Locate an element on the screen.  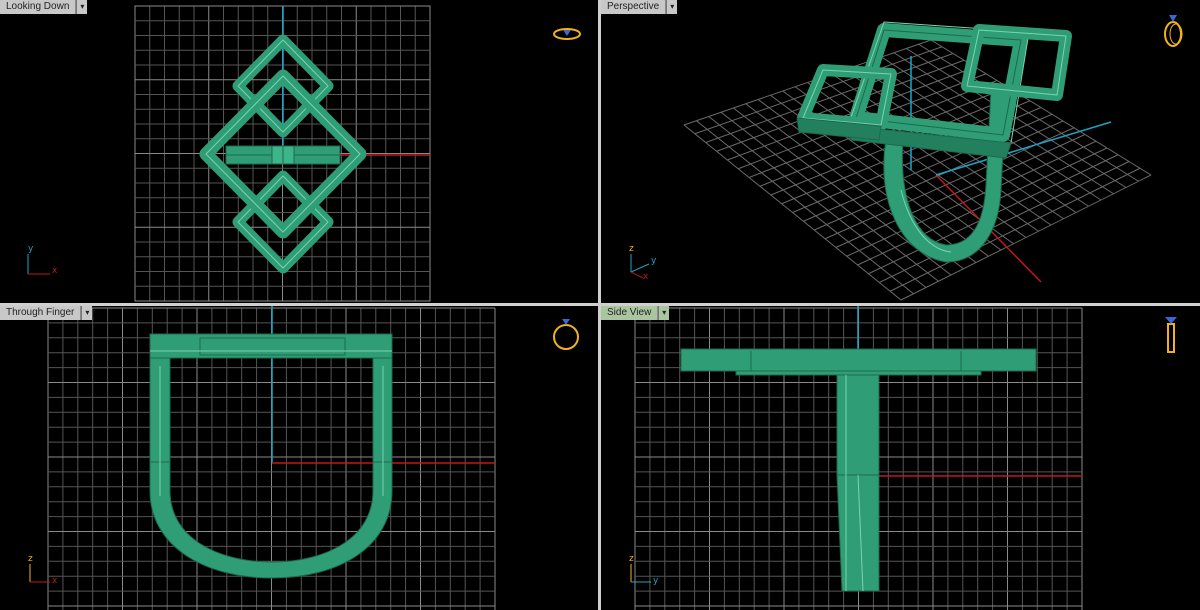
viewport-title: Through Finger is located at coordinates (41, 313).